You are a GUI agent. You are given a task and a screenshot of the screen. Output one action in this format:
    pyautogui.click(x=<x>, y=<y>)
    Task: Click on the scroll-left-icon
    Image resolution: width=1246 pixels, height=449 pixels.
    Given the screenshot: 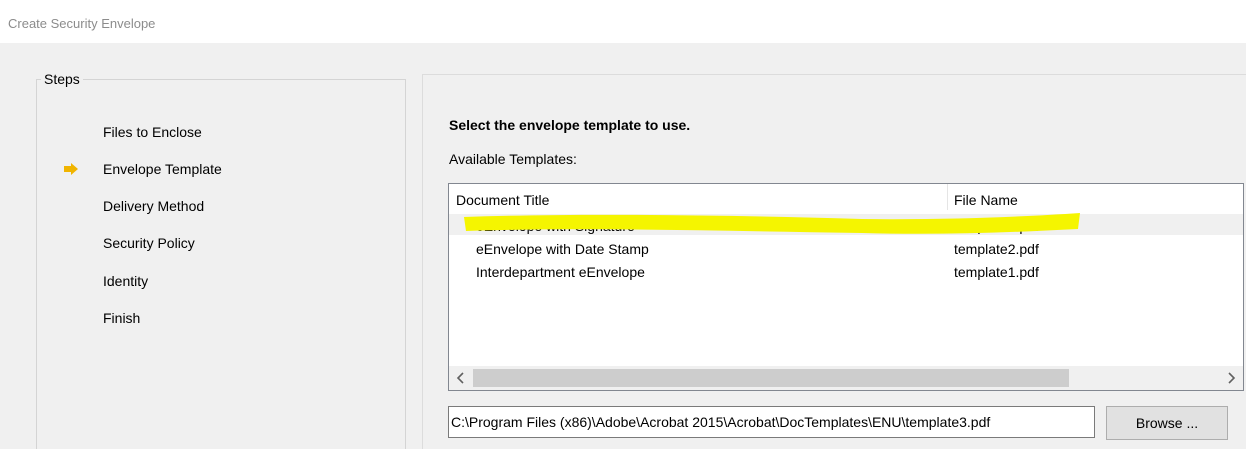 What is the action you would take?
    pyautogui.click(x=461, y=378)
    